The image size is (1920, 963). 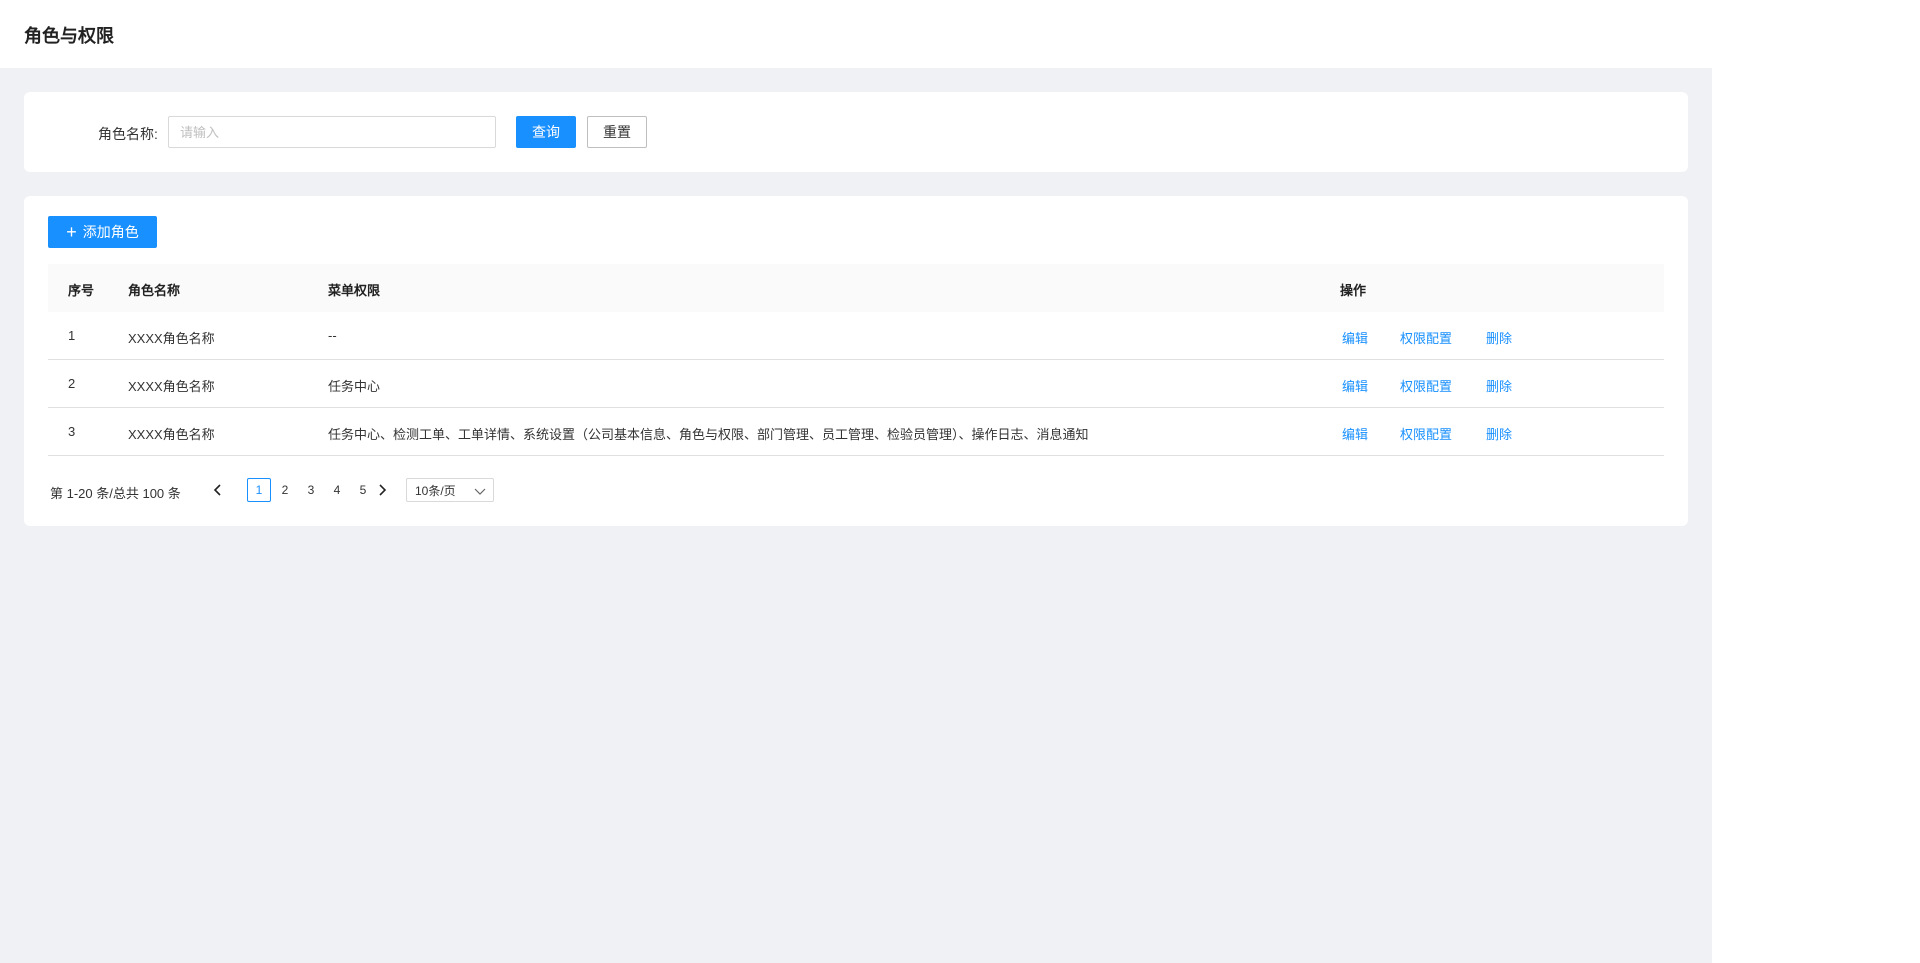 What do you see at coordinates (1353, 290) in the screenshot?
I see `column-header-actions: 操作` at bounding box center [1353, 290].